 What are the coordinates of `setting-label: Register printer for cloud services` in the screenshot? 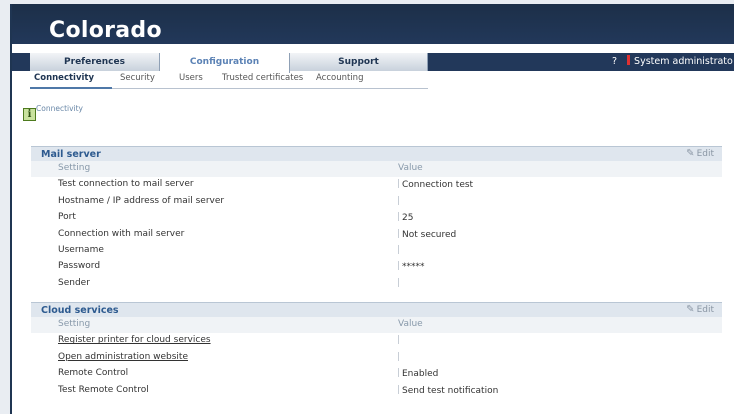 It's located at (134, 340).